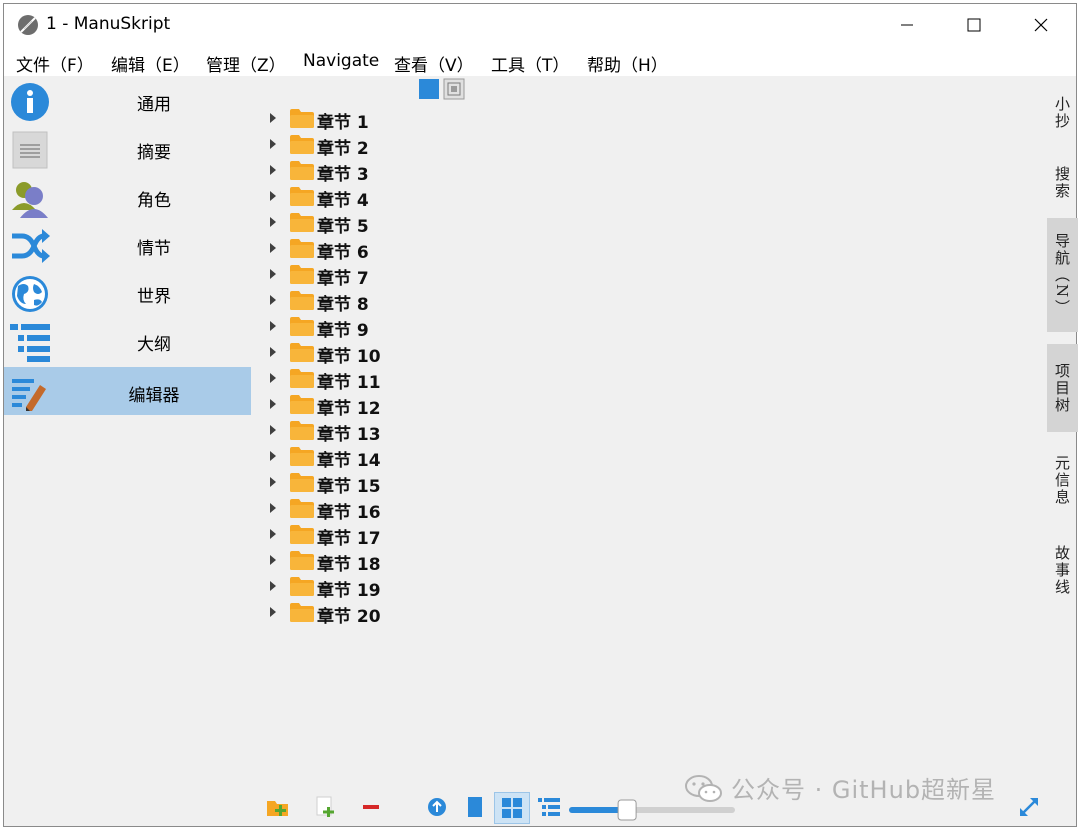 Image resolution: width=1080 pixels, height=830 pixels. Describe the element at coordinates (349, 409) in the screenshot. I see `tree-item-label: 章节 12` at that location.